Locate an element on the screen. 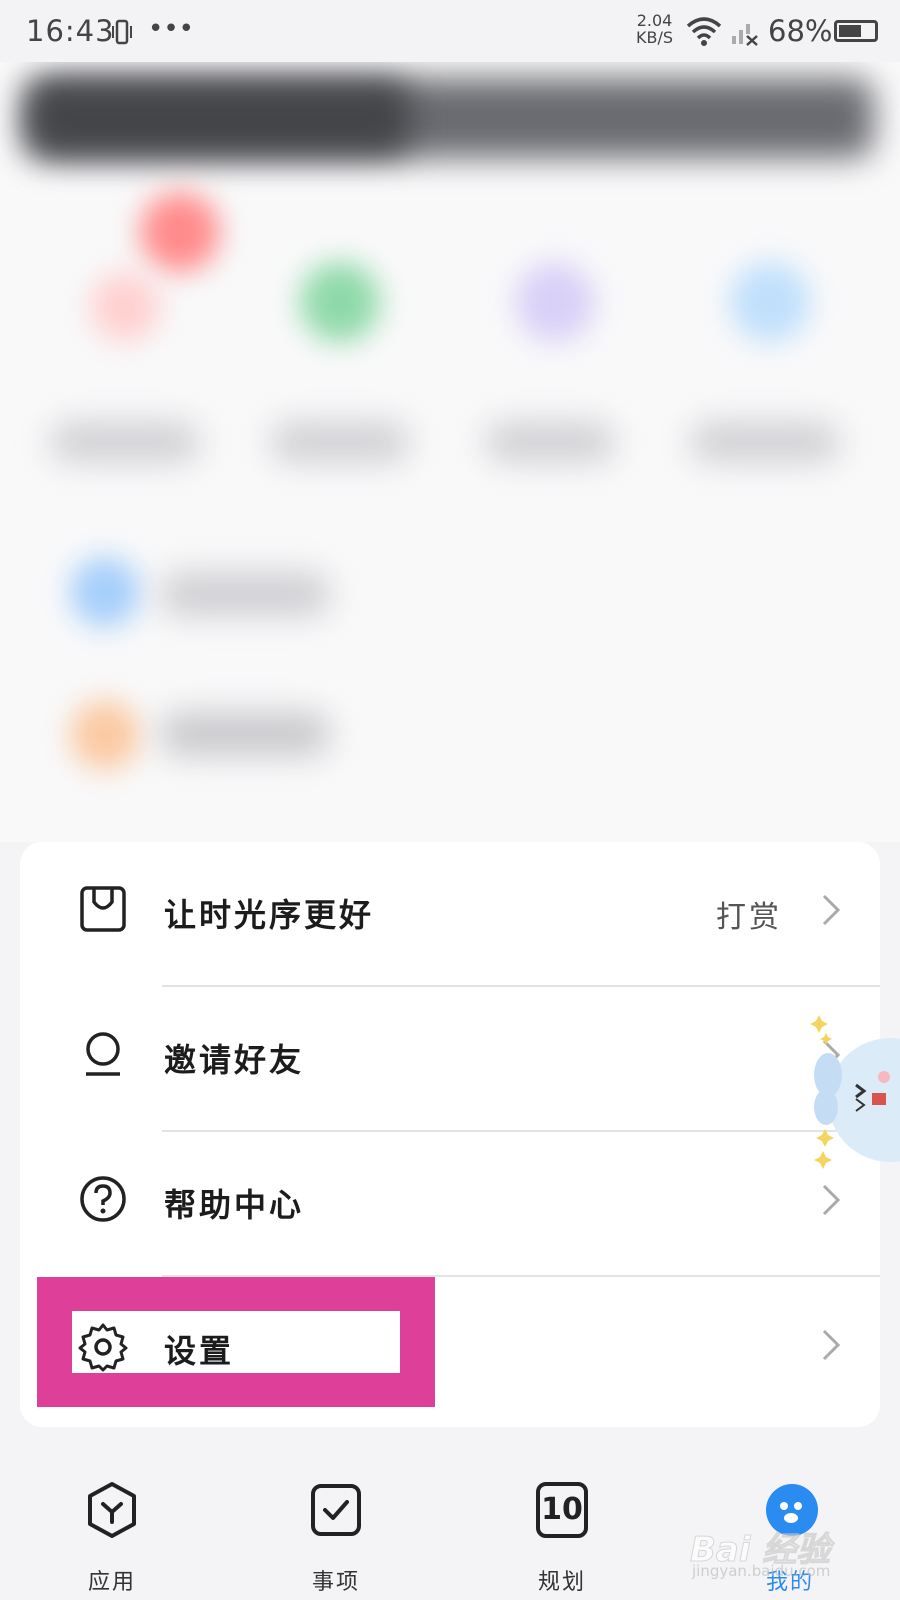 The height and width of the screenshot is (1600, 900). apps-icon is located at coordinates (112, 1510).